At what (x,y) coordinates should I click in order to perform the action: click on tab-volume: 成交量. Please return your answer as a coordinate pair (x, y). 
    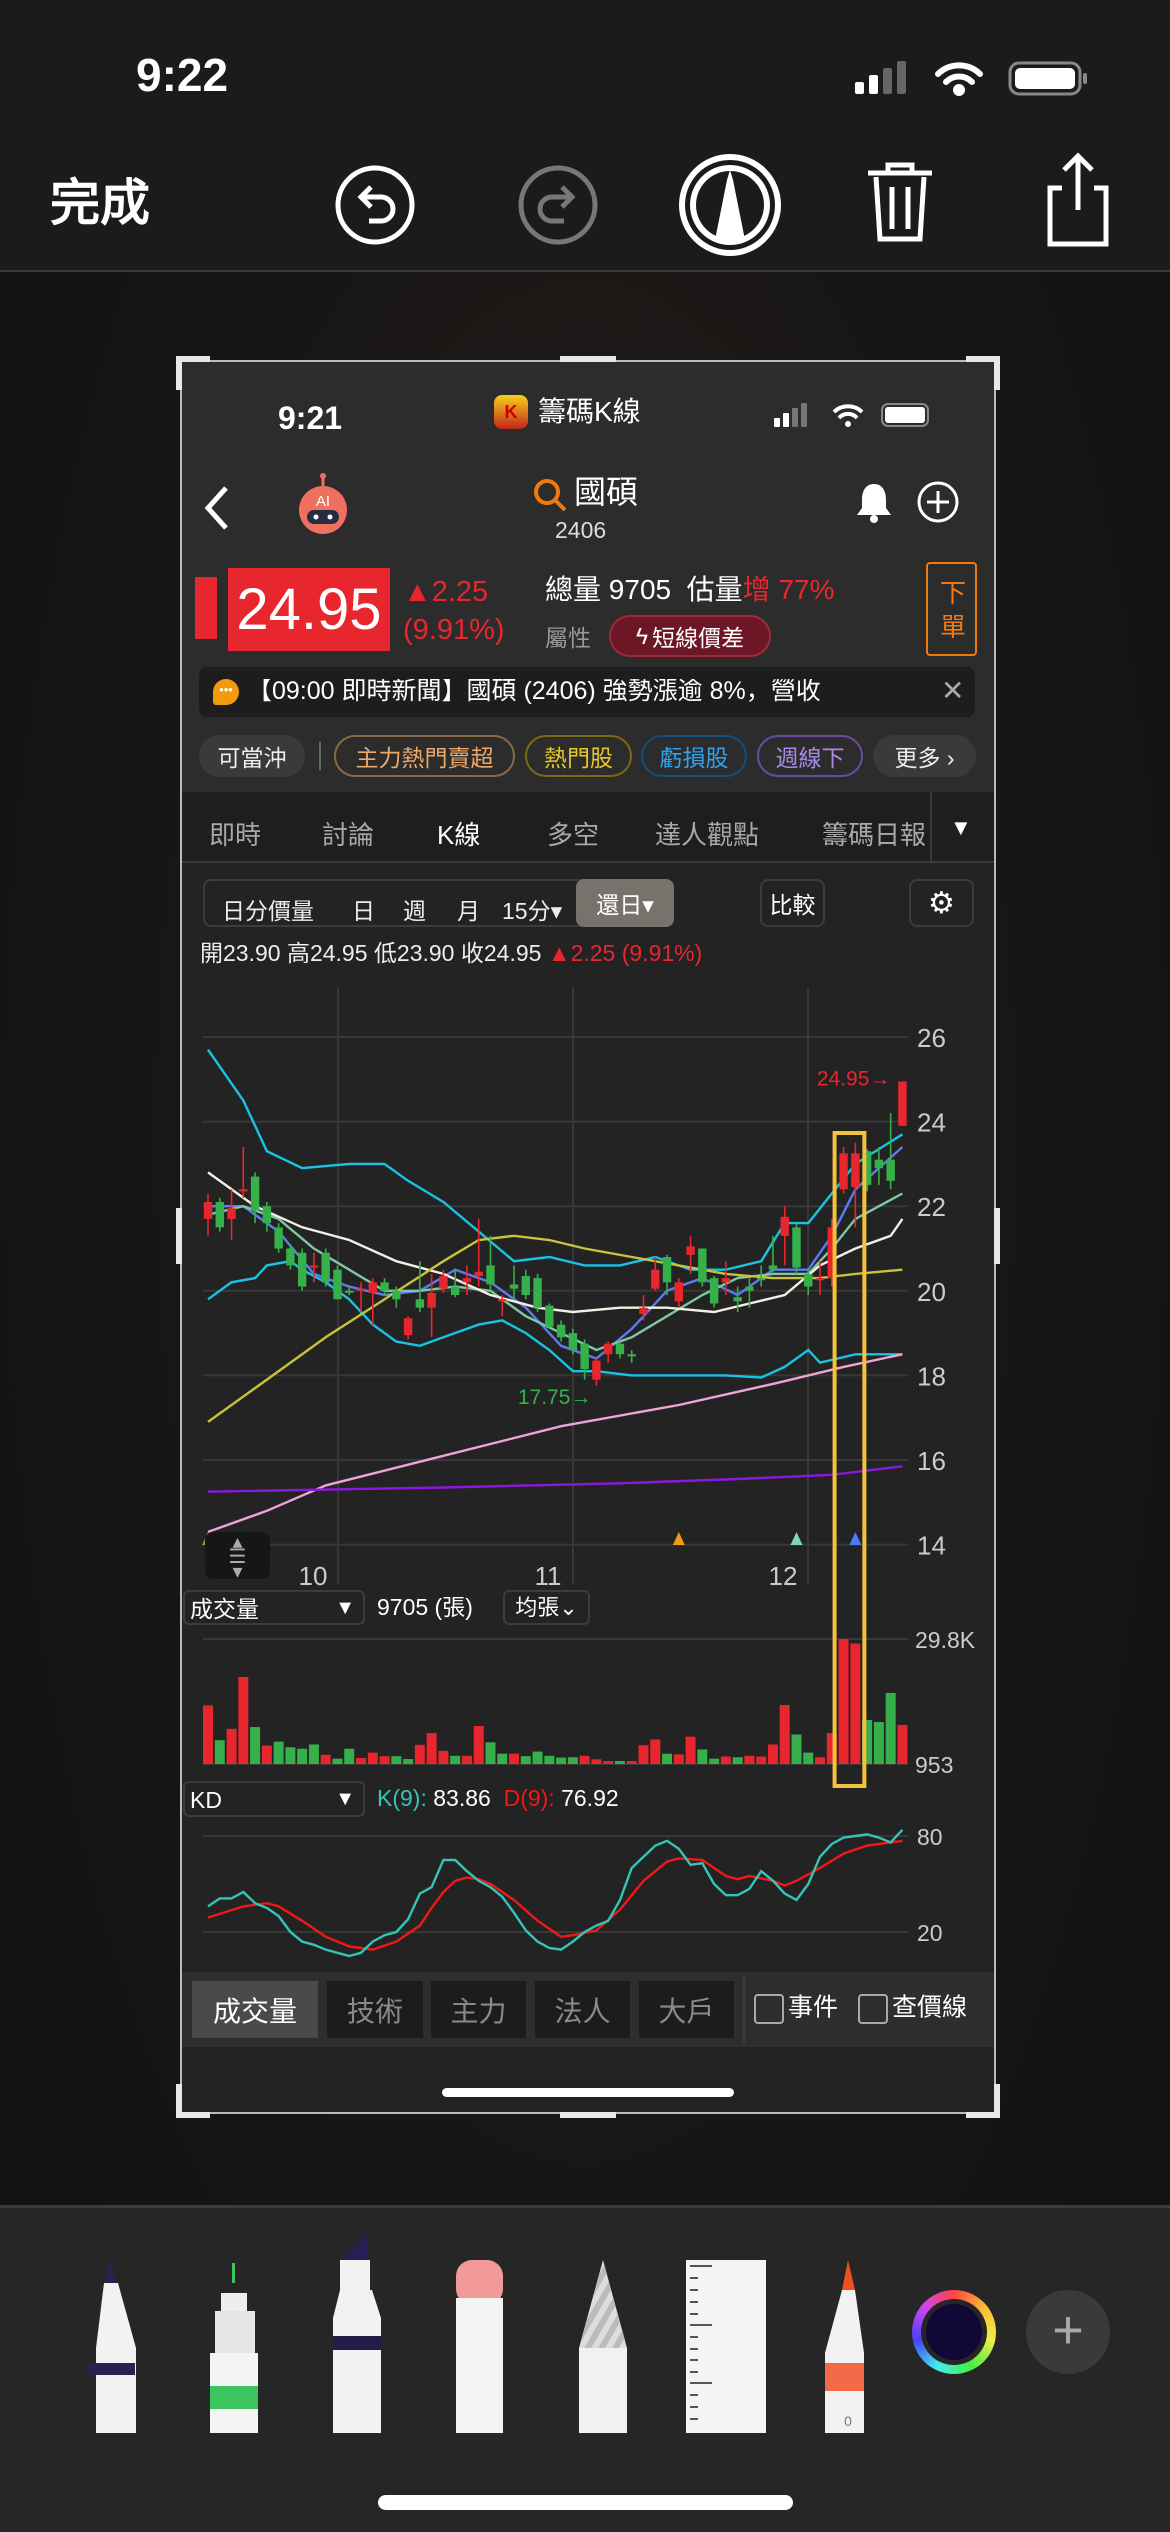
    Looking at the image, I should click on (255, 2009).